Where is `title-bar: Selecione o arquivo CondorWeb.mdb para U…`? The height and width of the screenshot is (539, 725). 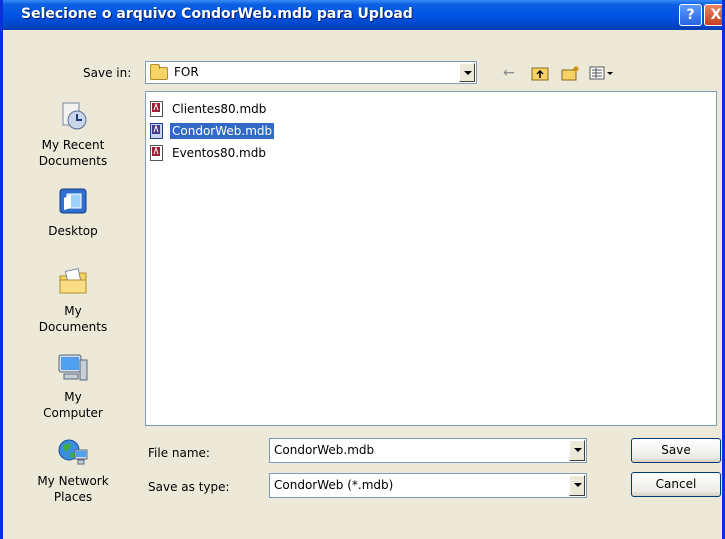 title-bar: Selecione o arquivo CondorWeb.mdb para U… is located at coordinates (362, 15).